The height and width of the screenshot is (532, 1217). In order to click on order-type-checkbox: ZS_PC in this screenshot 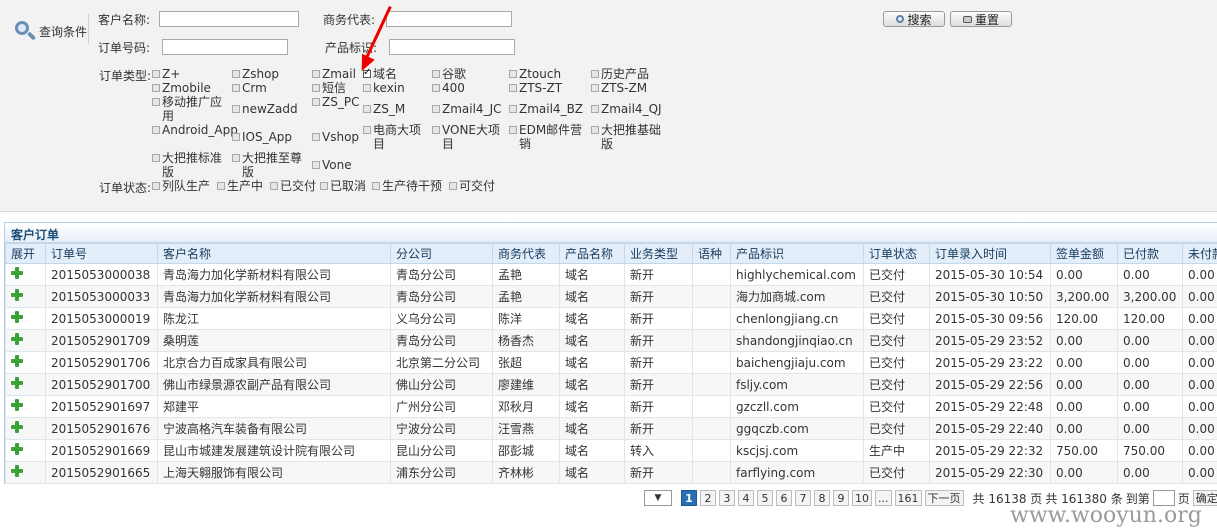, I will do `click(337, 102)`.